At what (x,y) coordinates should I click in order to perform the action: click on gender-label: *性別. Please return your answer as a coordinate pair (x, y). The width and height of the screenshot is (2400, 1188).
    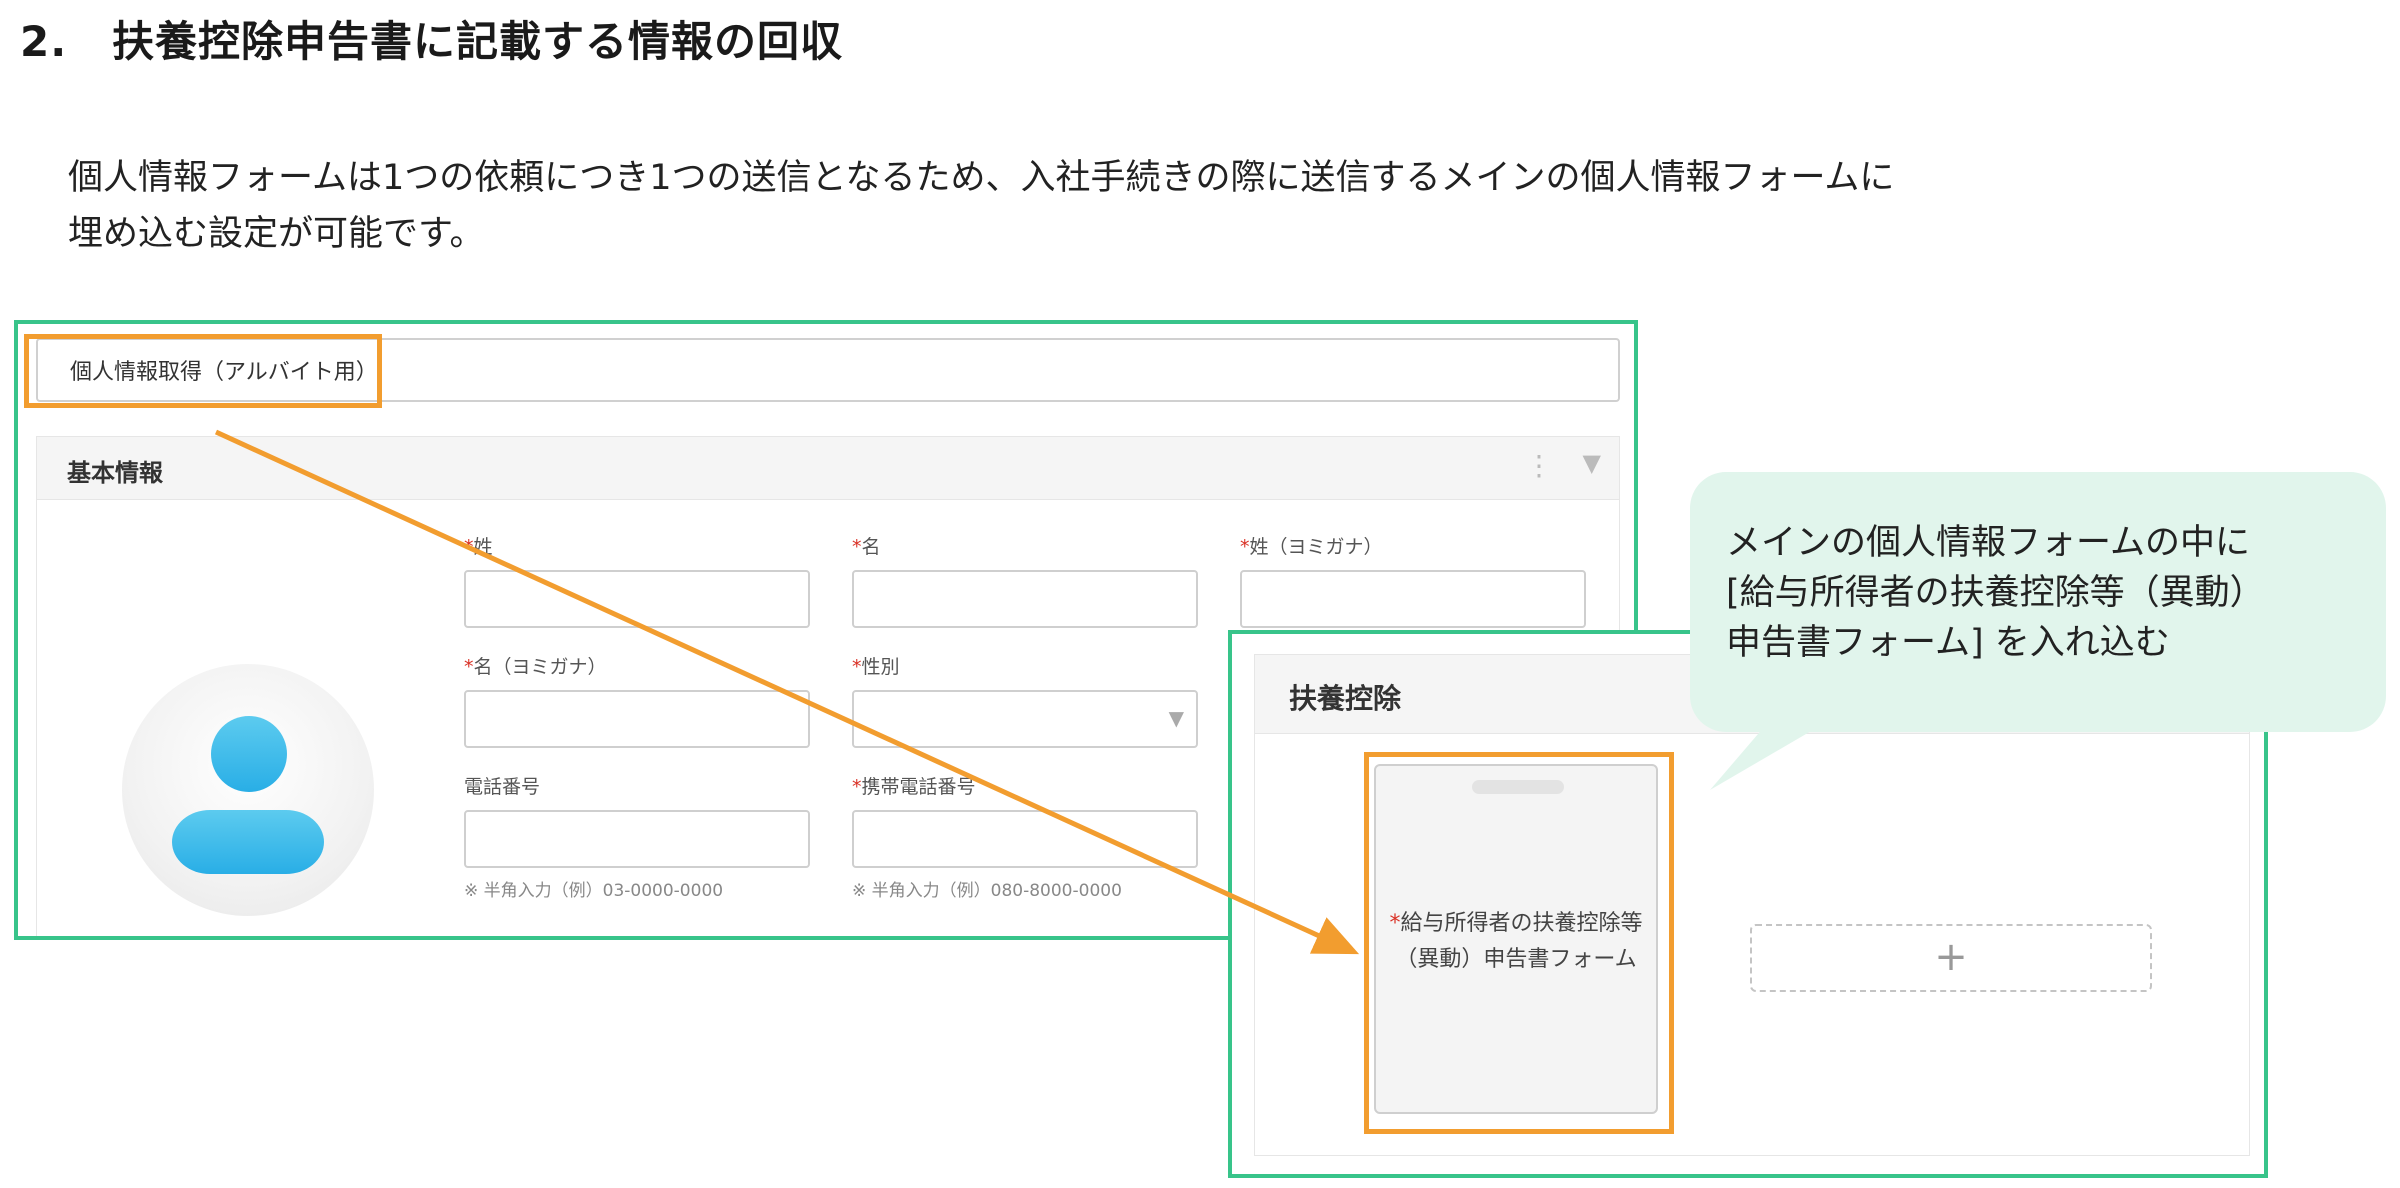
    Looking at the image, I should click on (876, 667).